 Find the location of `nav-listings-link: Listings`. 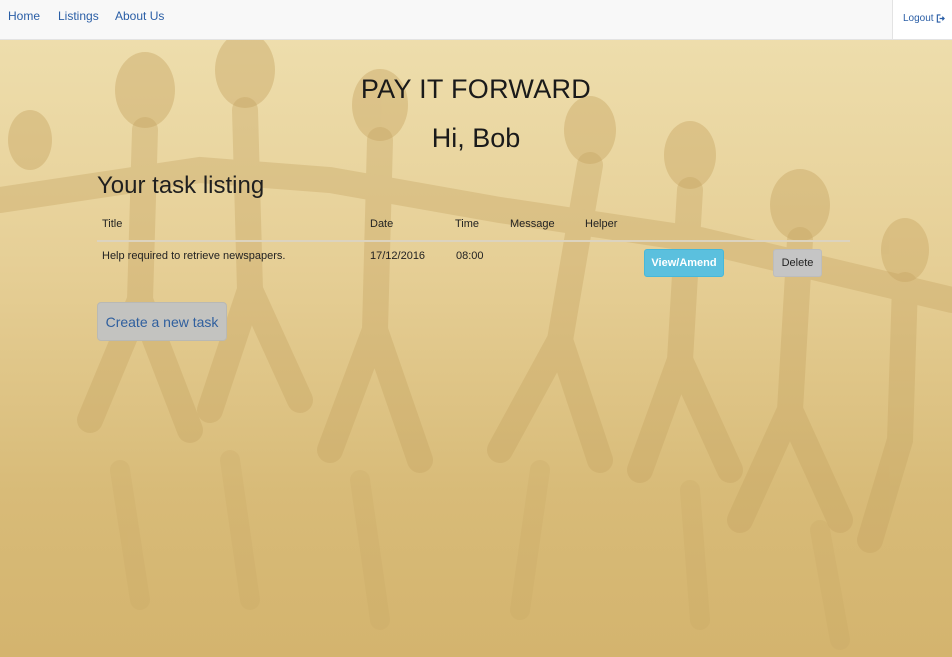

nav-listings-link: Listings is located at coordinates (78, 16).